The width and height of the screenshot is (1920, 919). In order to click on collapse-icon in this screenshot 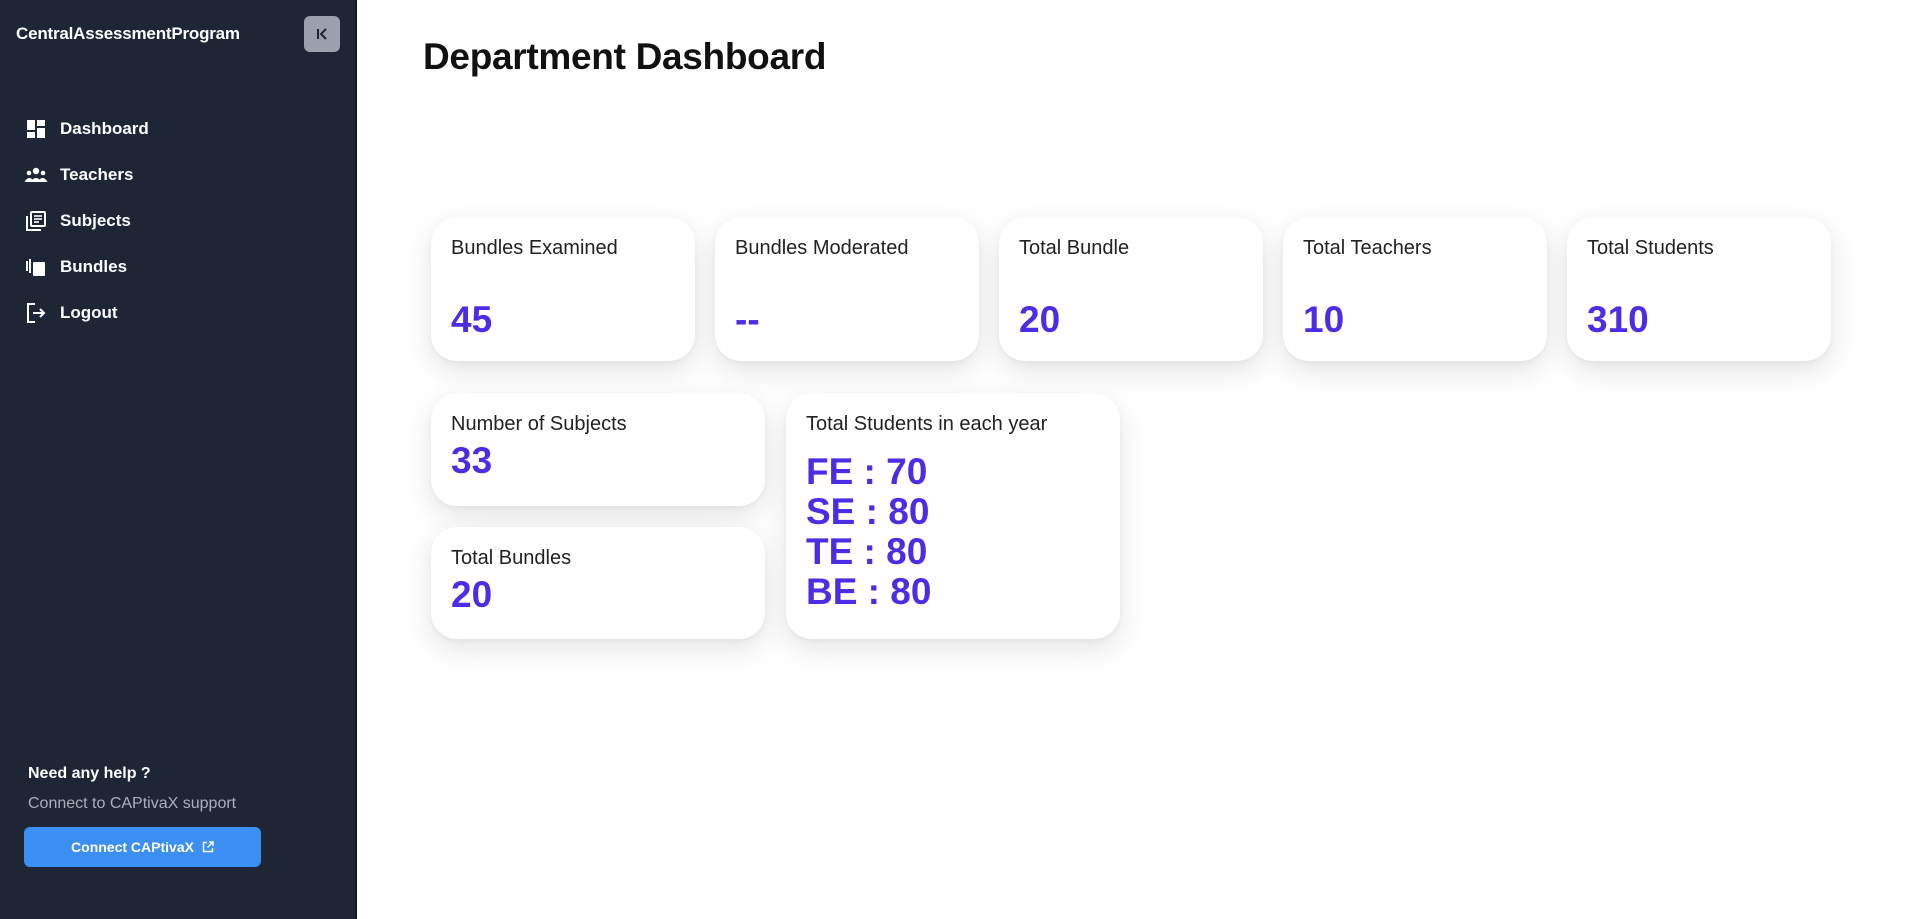, I will do `click(322, 34)`.